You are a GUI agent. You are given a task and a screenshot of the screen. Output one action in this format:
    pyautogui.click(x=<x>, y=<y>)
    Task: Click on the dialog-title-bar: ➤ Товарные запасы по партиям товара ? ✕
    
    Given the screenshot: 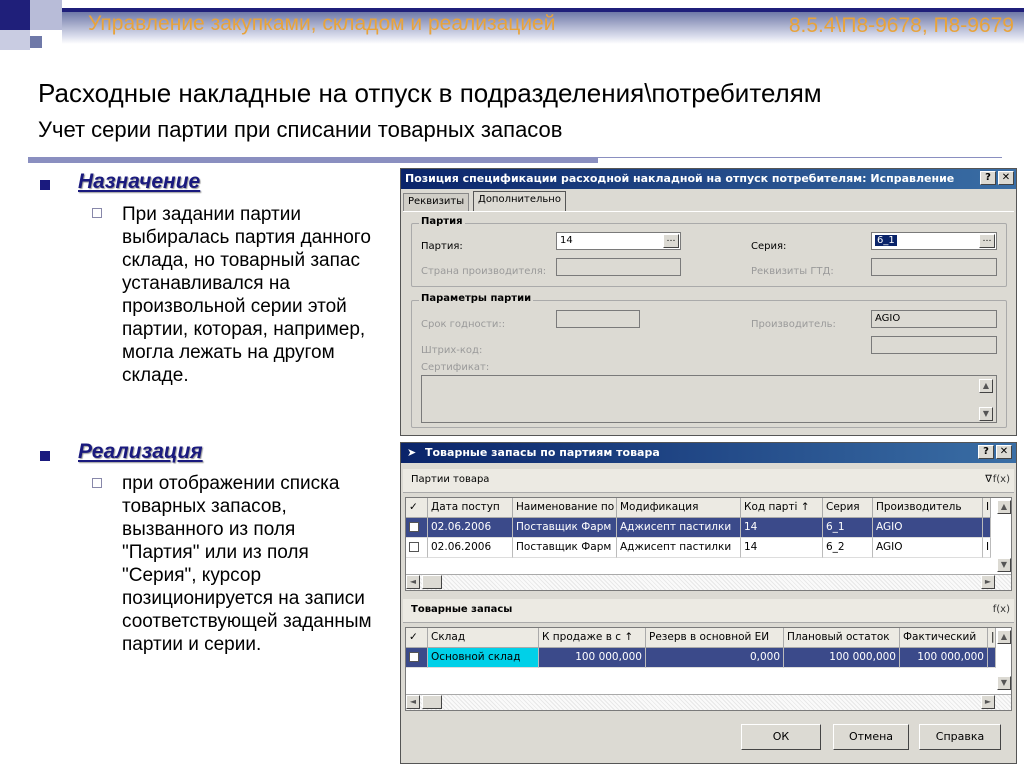 What is the action you would take?
    pyautogui.click(x=708, y=453)
    